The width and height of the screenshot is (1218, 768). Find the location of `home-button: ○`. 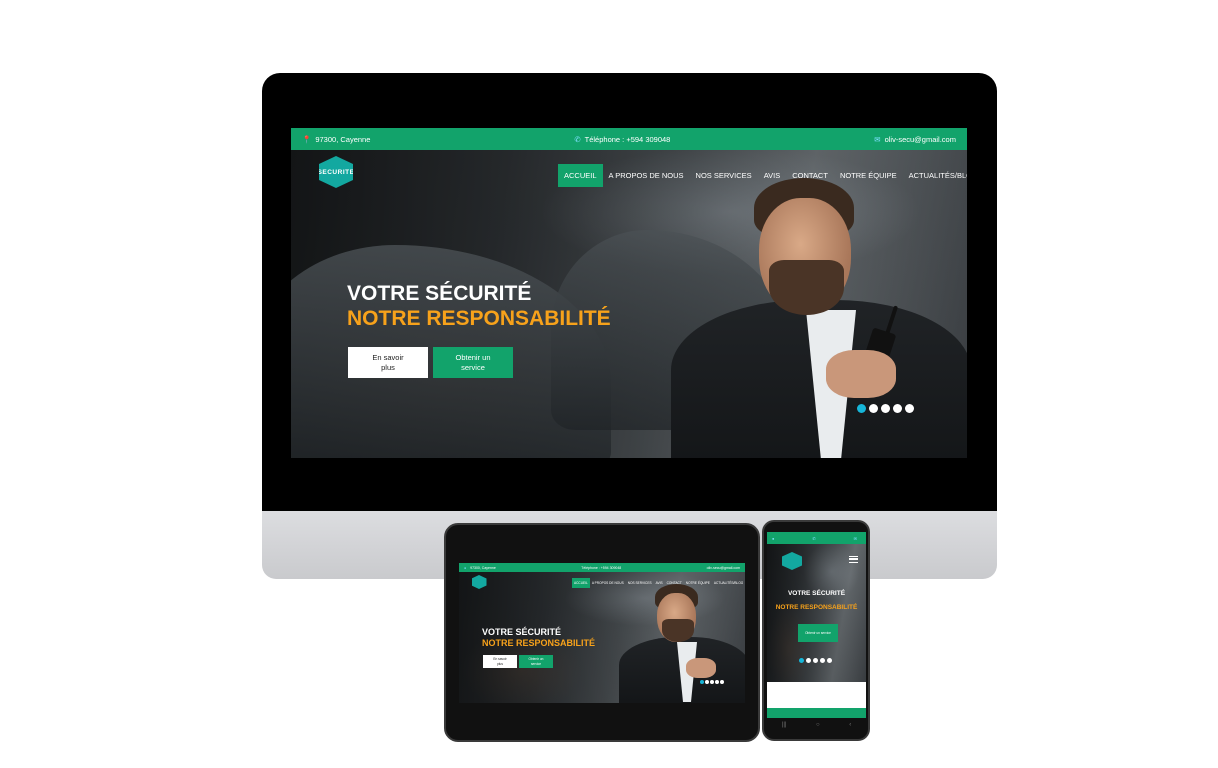

home-button: ○ is located at coordinates (818, 725).